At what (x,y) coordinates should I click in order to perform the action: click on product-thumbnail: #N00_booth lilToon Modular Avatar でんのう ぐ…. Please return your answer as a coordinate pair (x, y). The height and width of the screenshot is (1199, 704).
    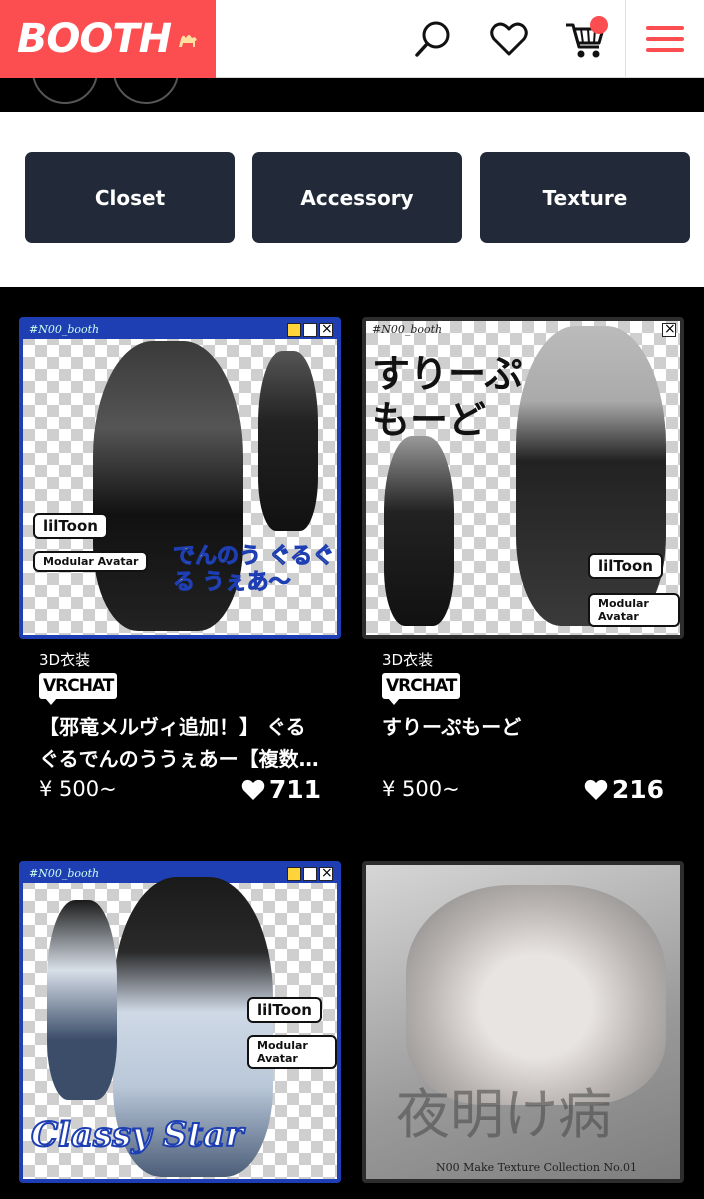
    Looking at the image, I should click on (180, 478).